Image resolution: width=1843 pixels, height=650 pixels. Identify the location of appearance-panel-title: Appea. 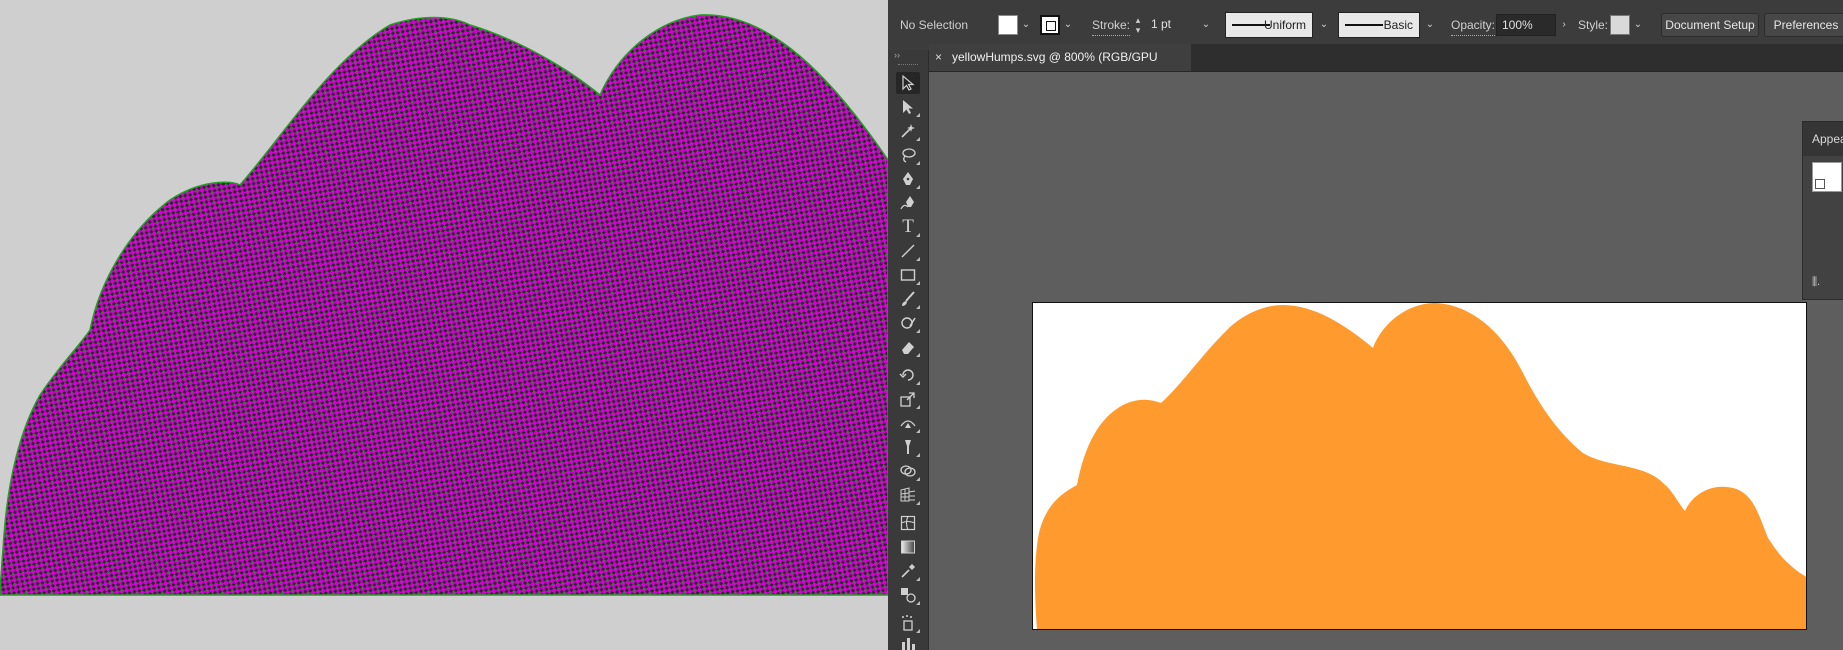
(1827, 139).